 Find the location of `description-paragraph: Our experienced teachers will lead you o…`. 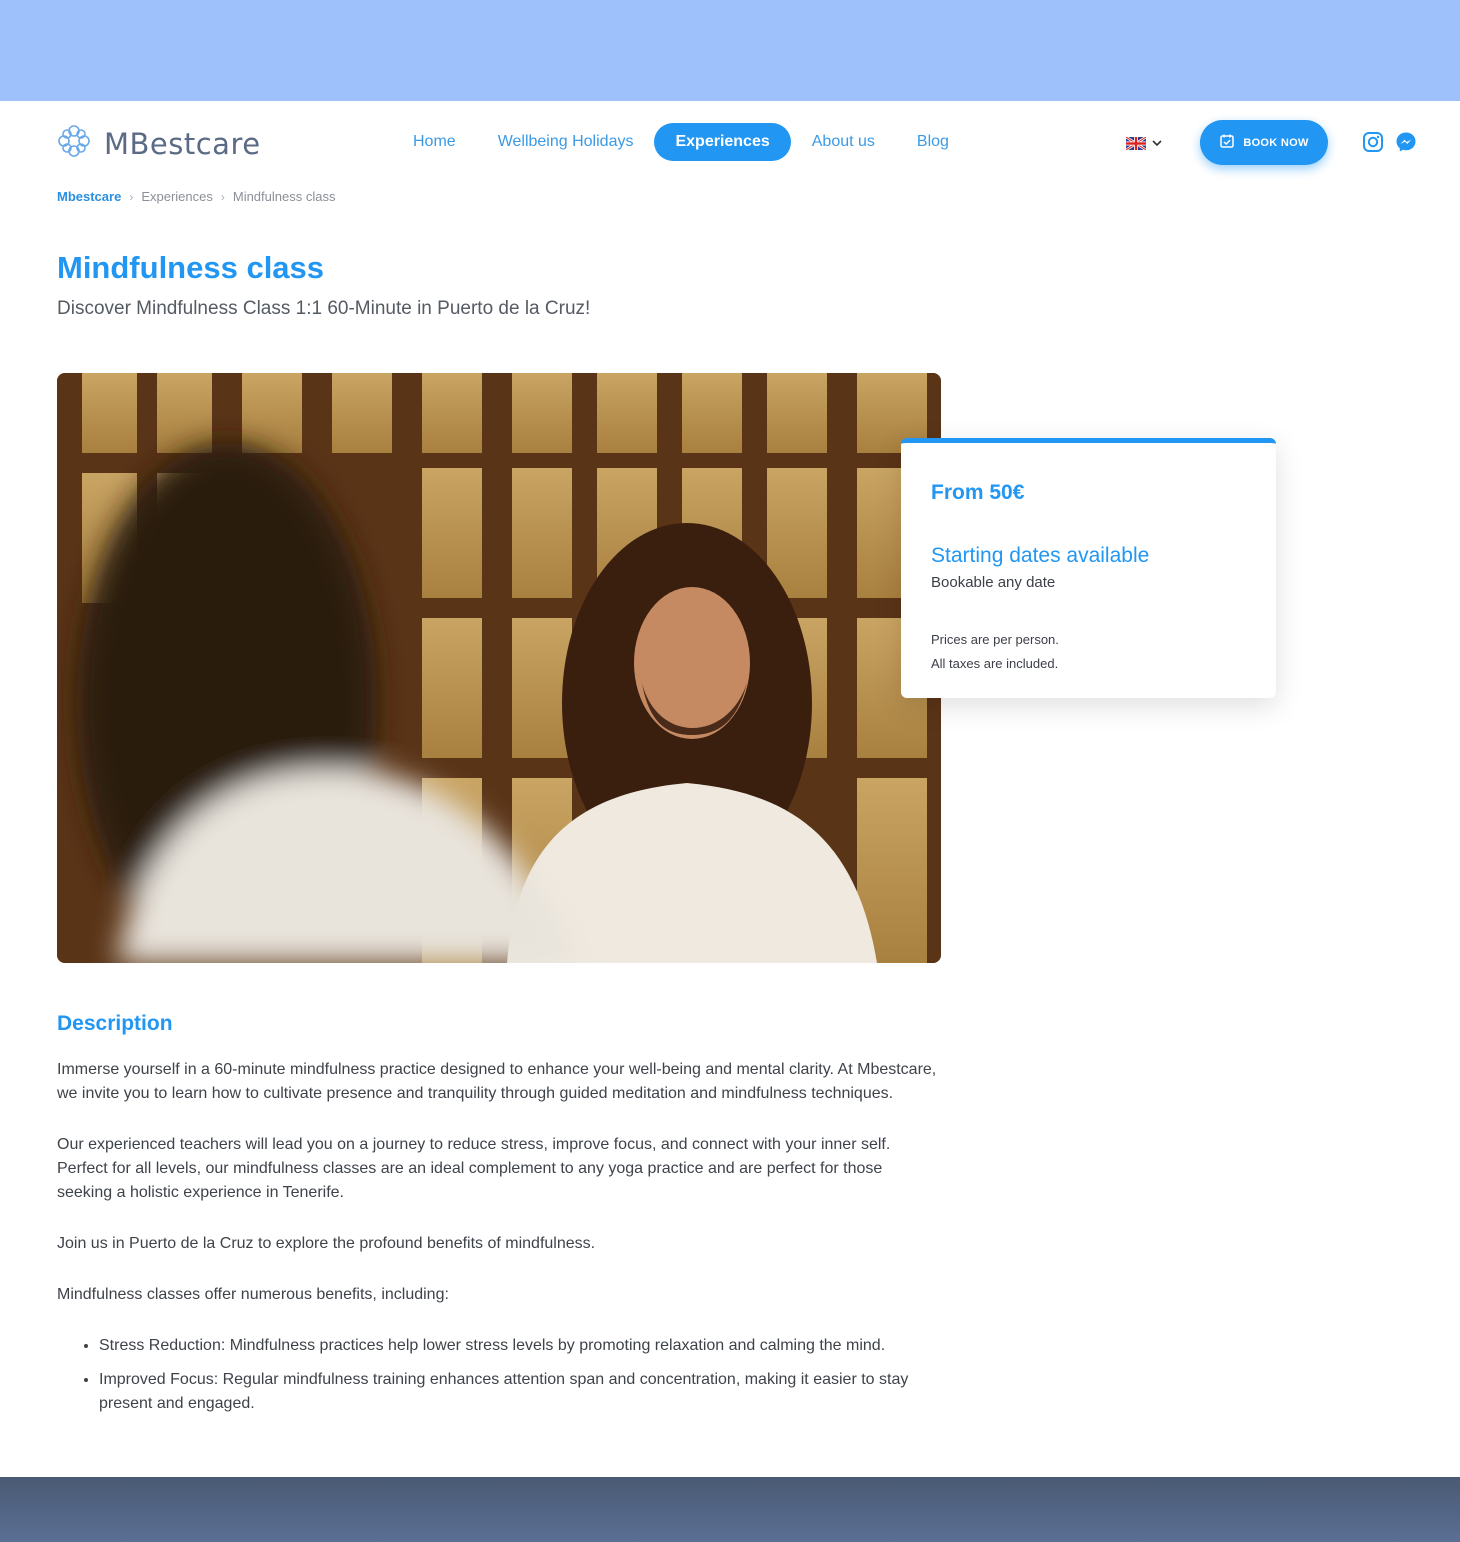

description-paragraph: Our experienced teachers will lead you o… is located at coordinates (474, 1168).